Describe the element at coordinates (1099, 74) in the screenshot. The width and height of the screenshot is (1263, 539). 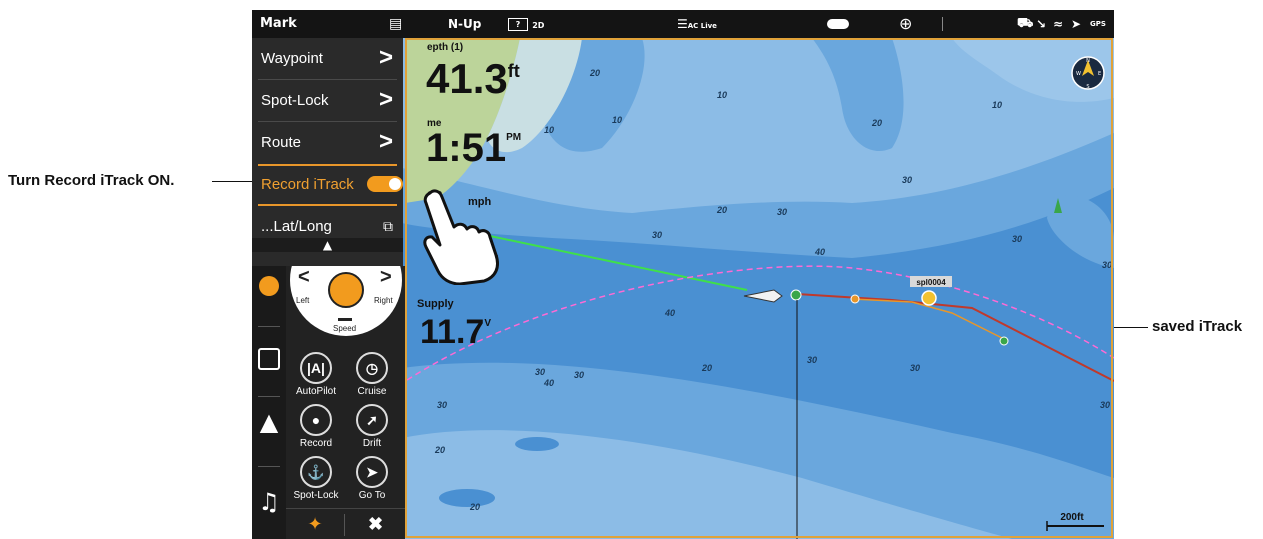
I see `compass-e: E` at that location.